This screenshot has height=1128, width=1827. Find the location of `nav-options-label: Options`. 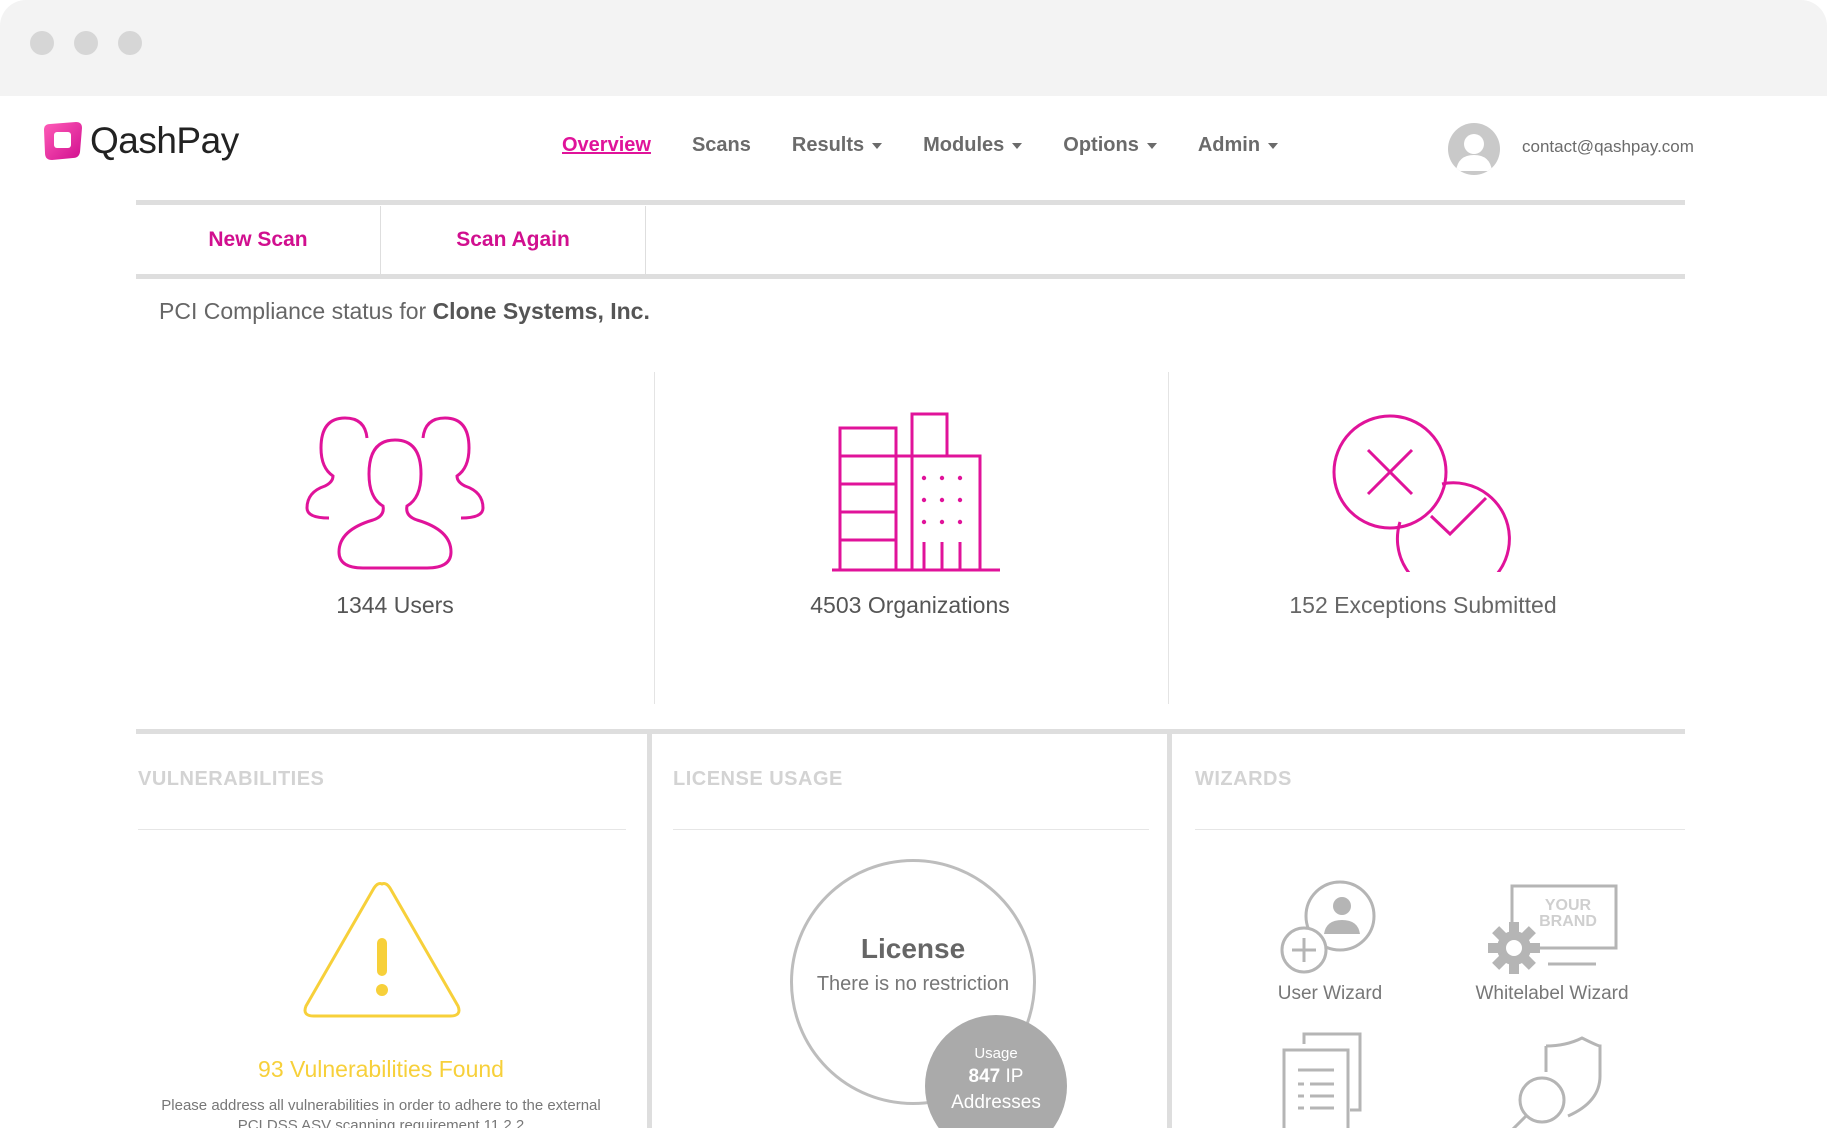

nav-options-label: Options is located at coordinates (1101, 145).